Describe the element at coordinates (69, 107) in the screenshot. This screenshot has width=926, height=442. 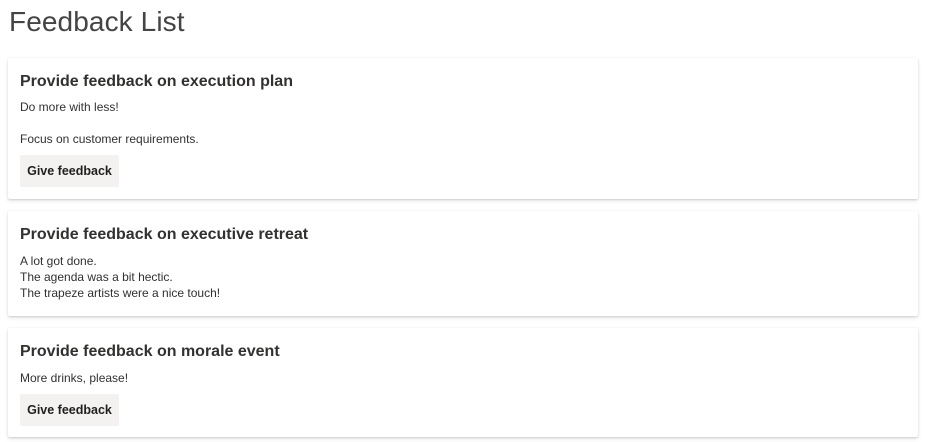
I see `card-text-line: Do more with less!` at that location.